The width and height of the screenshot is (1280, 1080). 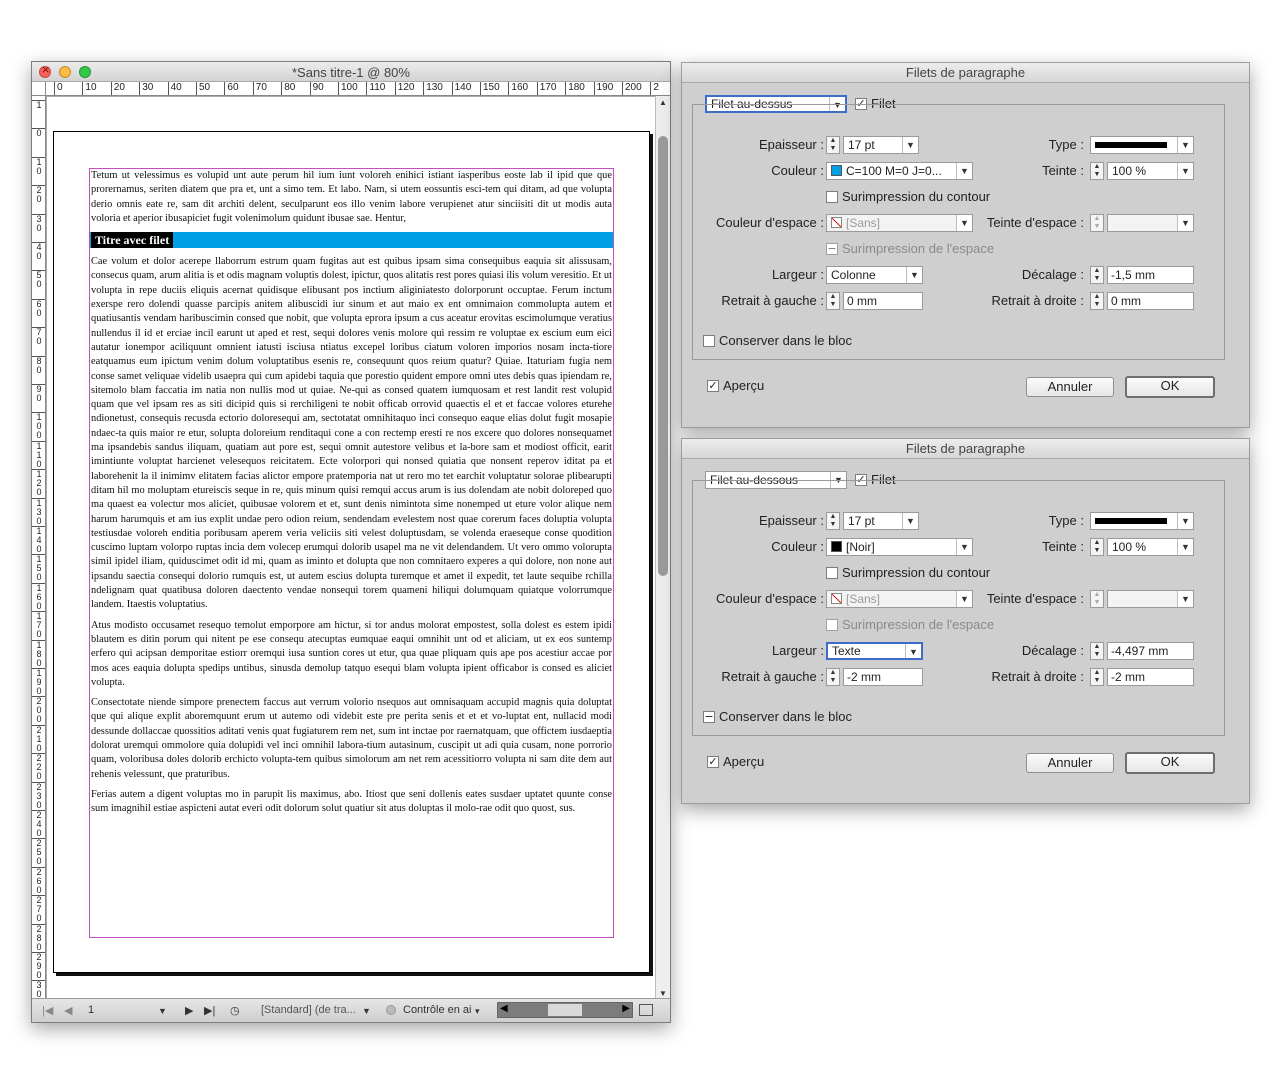 I want to click on solid-line-preview, so click(x=1131, y=145).